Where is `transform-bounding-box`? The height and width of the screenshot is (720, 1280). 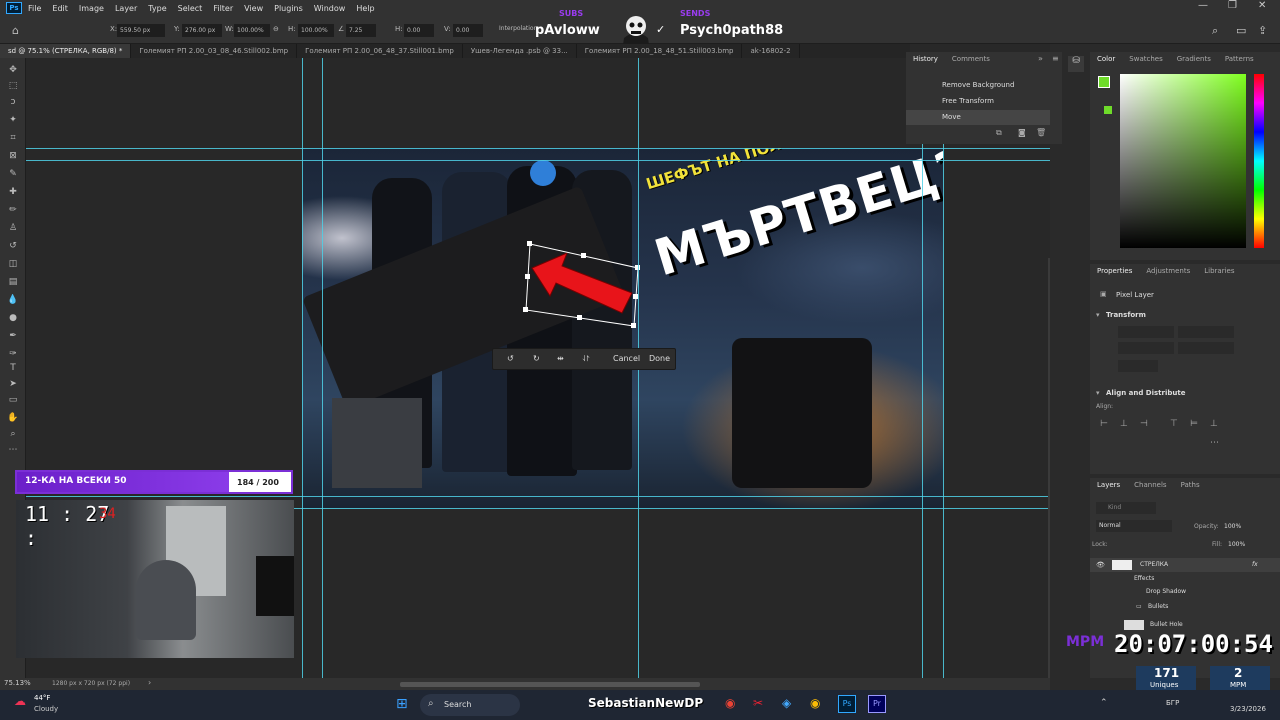 transform-bounding-box is located at coordinates (581, 288).